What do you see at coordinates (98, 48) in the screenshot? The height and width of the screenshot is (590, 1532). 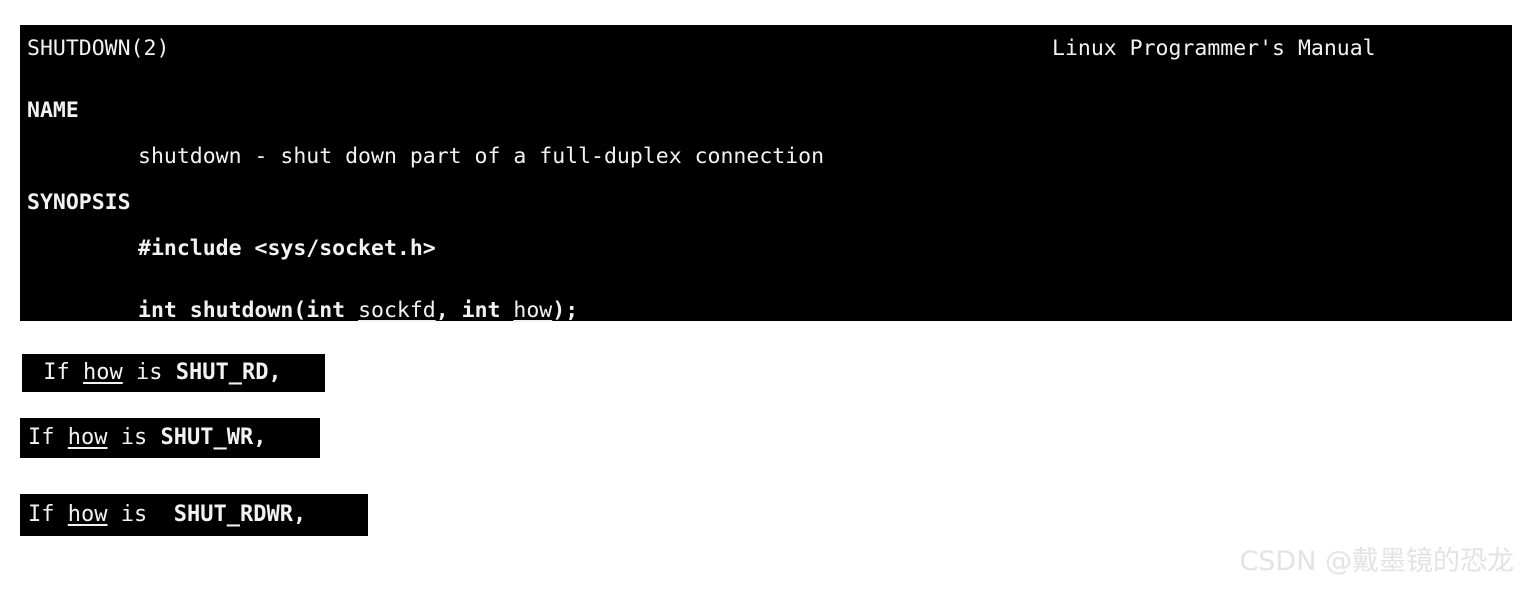 I see `man-header-left: SHUTDOWN(2)` at bounding box center [98, 48].